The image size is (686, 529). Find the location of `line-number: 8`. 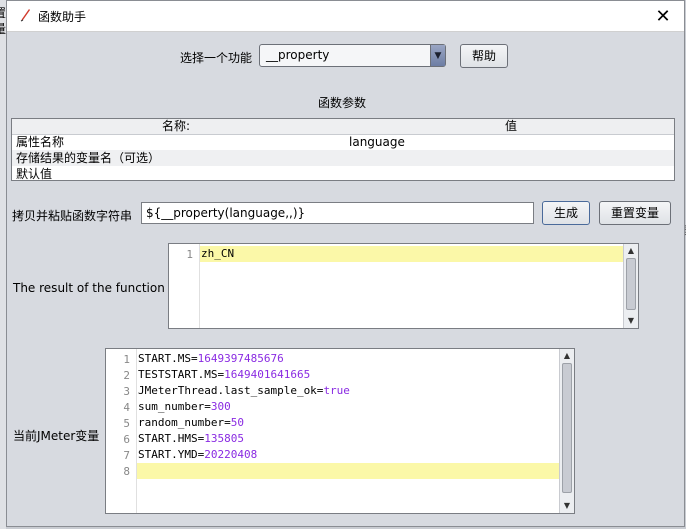

line-number: 8 is located at coordinates (126, 471).